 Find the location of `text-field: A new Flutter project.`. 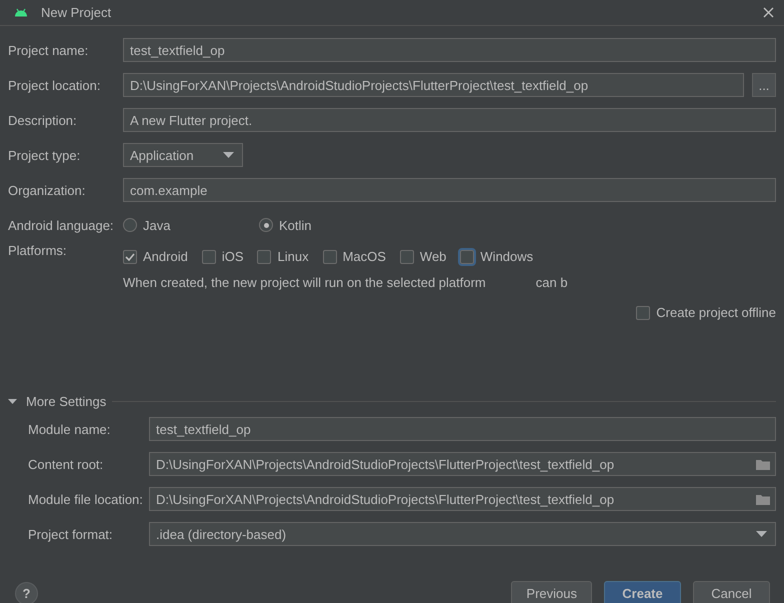

text-field: A new Flutter project. is located at coordinates (449, 120).